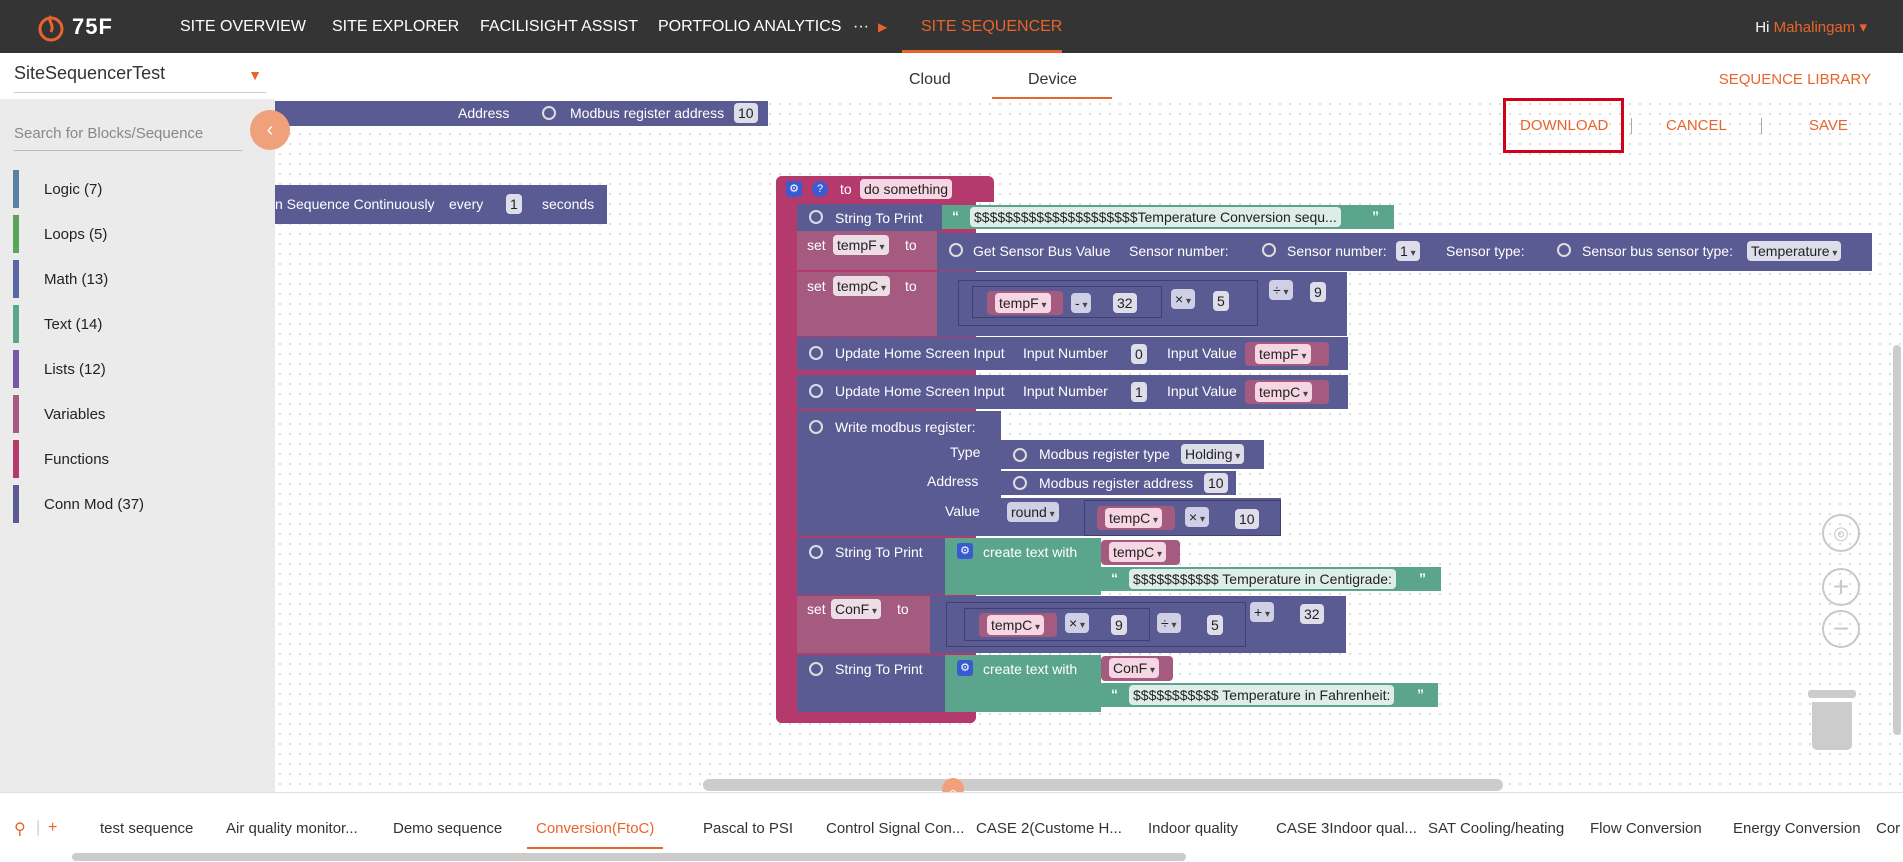 This screenshot has width=1903, height=862. What do you see at coordinates (1033, 512) in the screenshot?
I see `round-field: round` at bounding box center [1033, 512].